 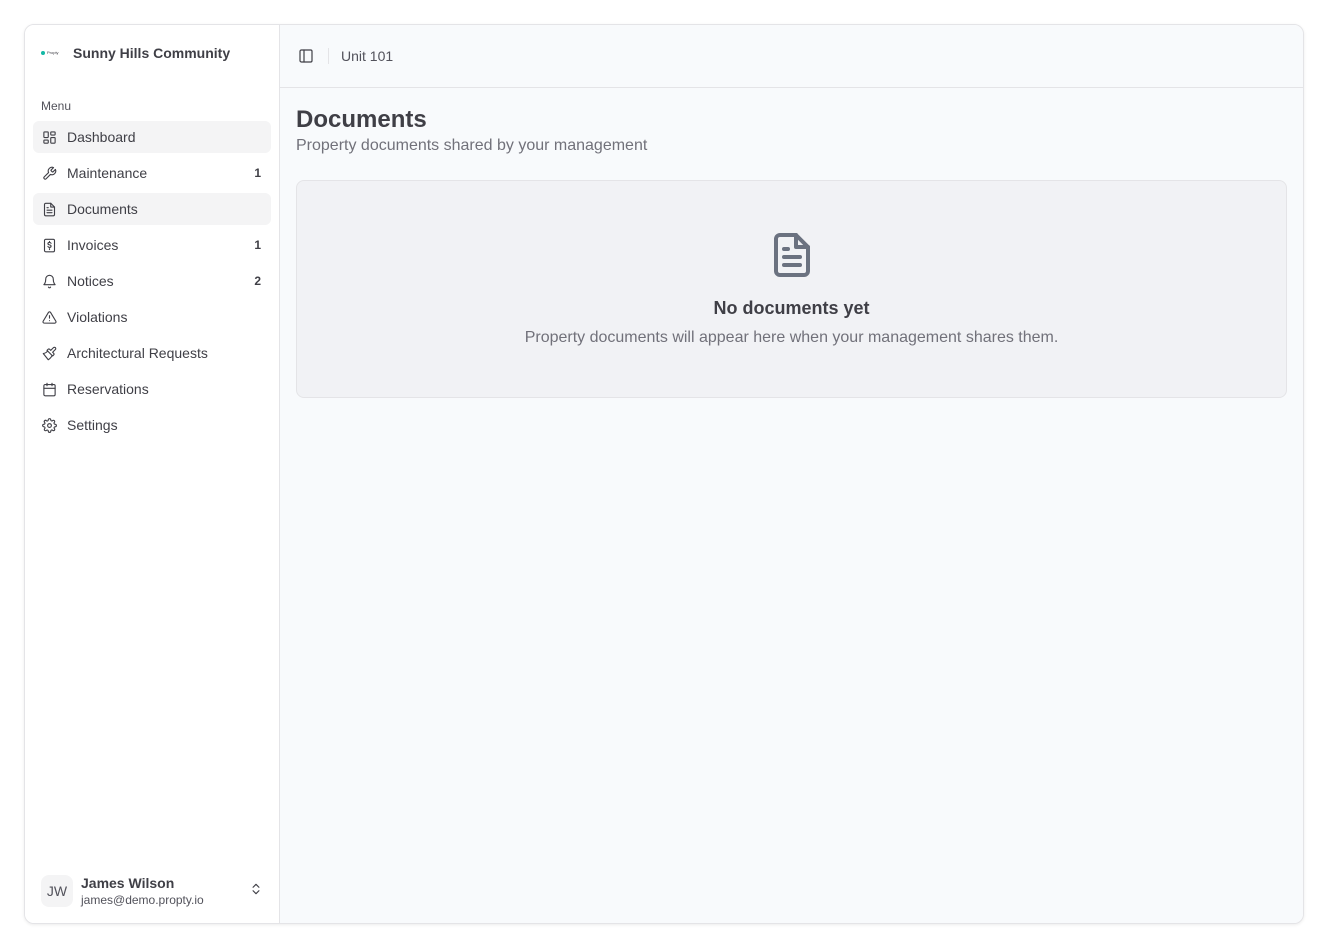 I want to click on logo-wordmark: Propty, so click(x=53, y=52).